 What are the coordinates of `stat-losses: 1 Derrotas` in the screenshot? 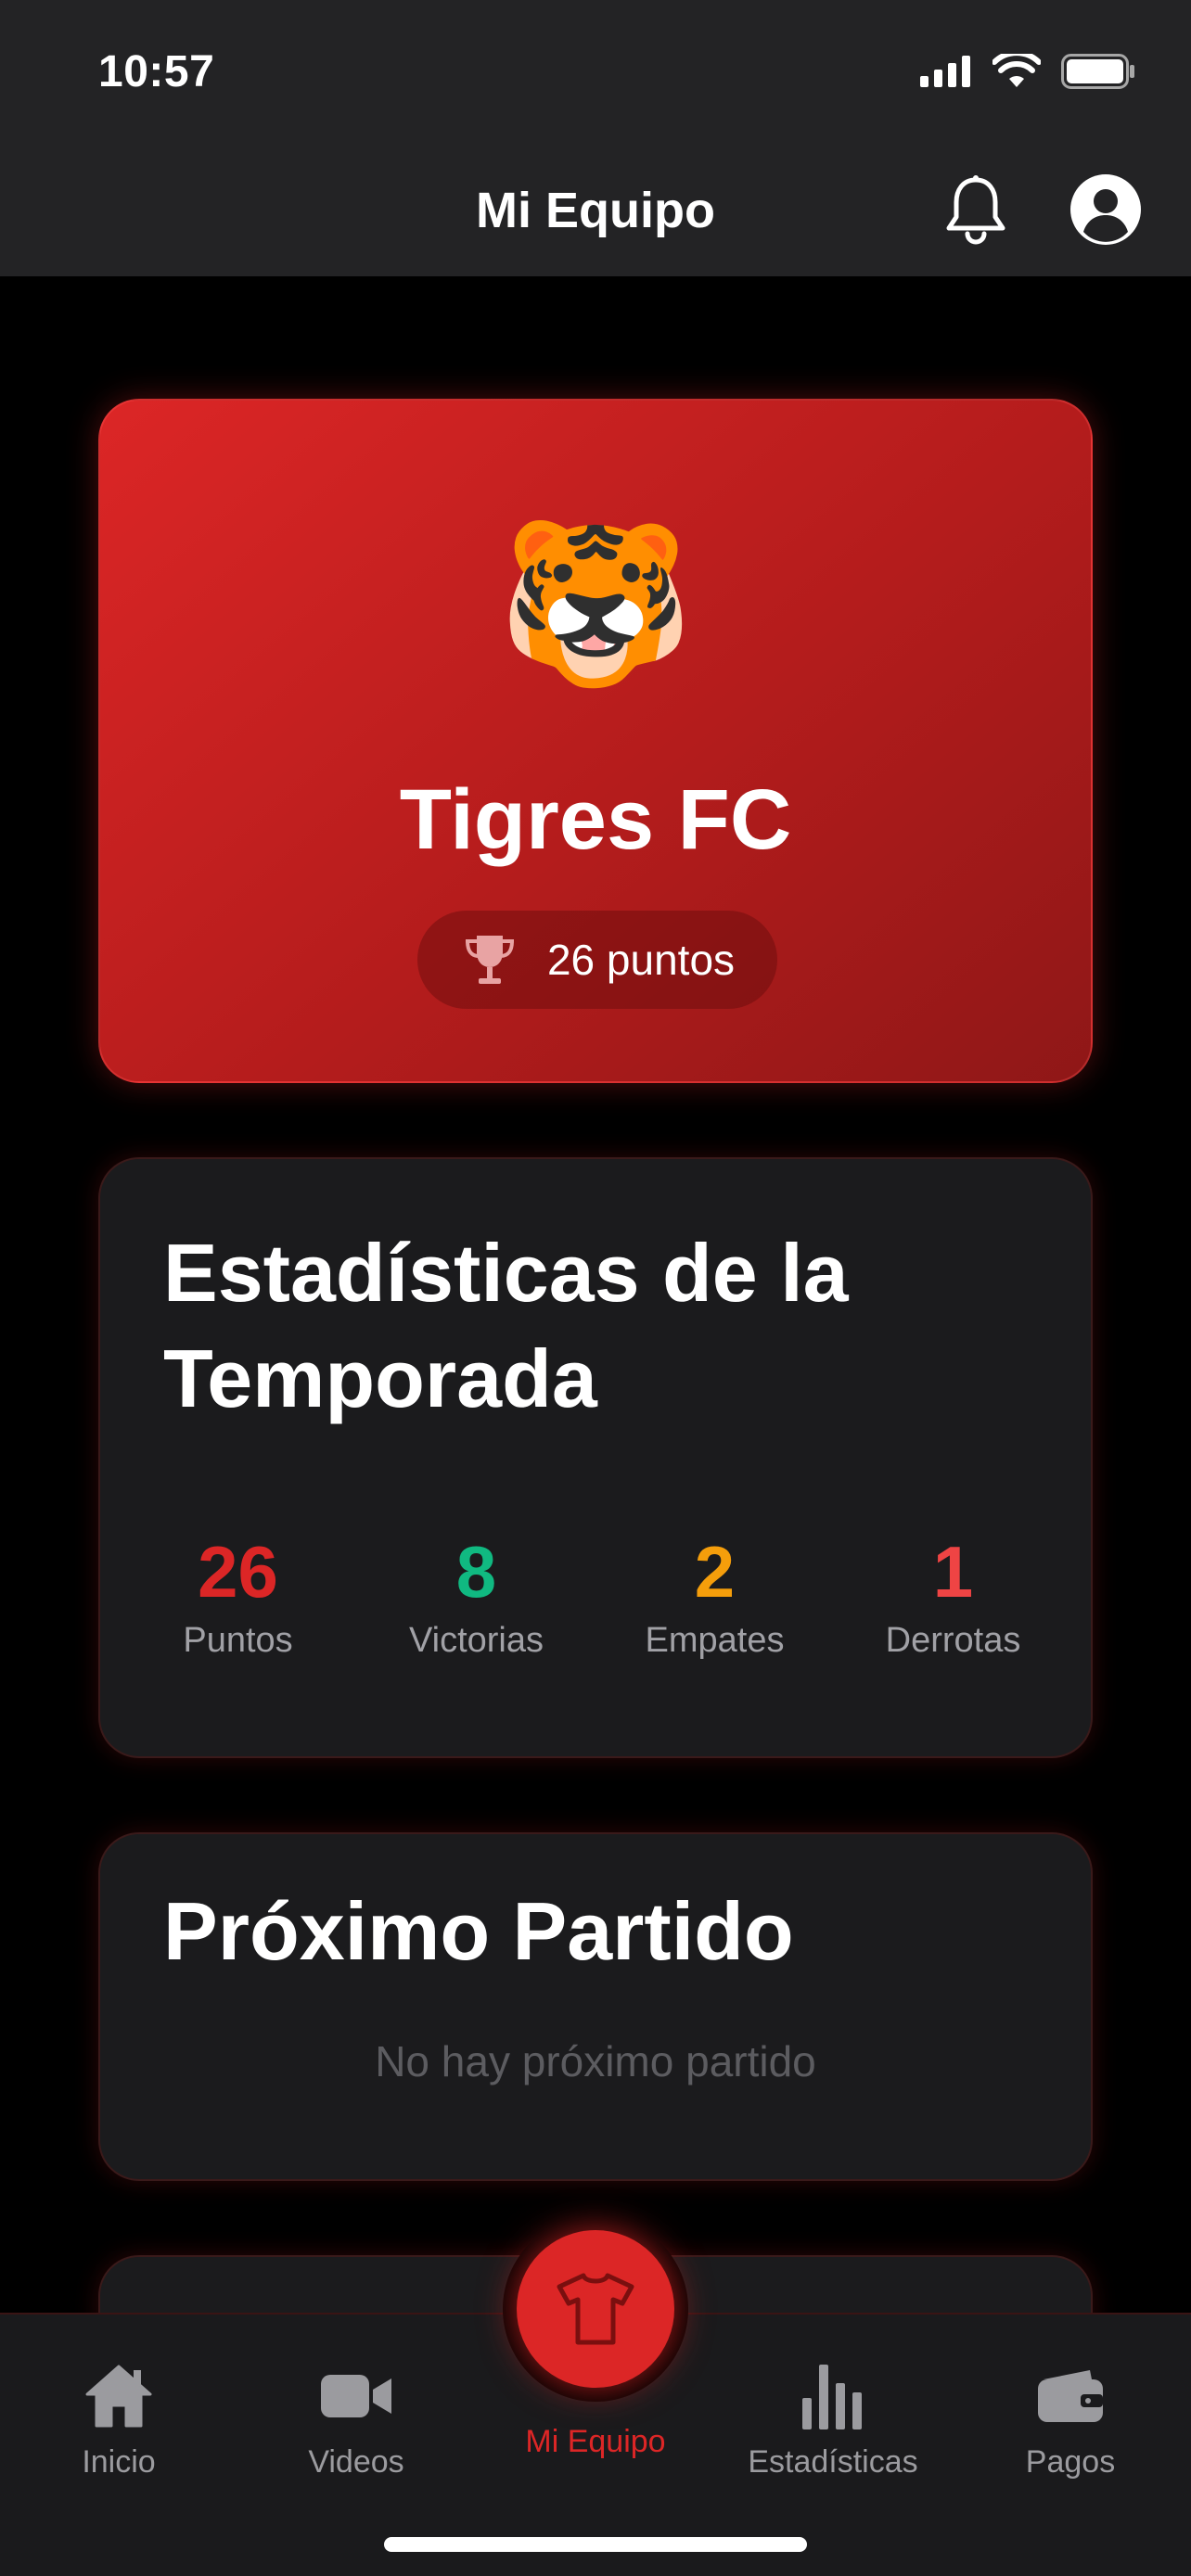 It's located at (953, 1595).